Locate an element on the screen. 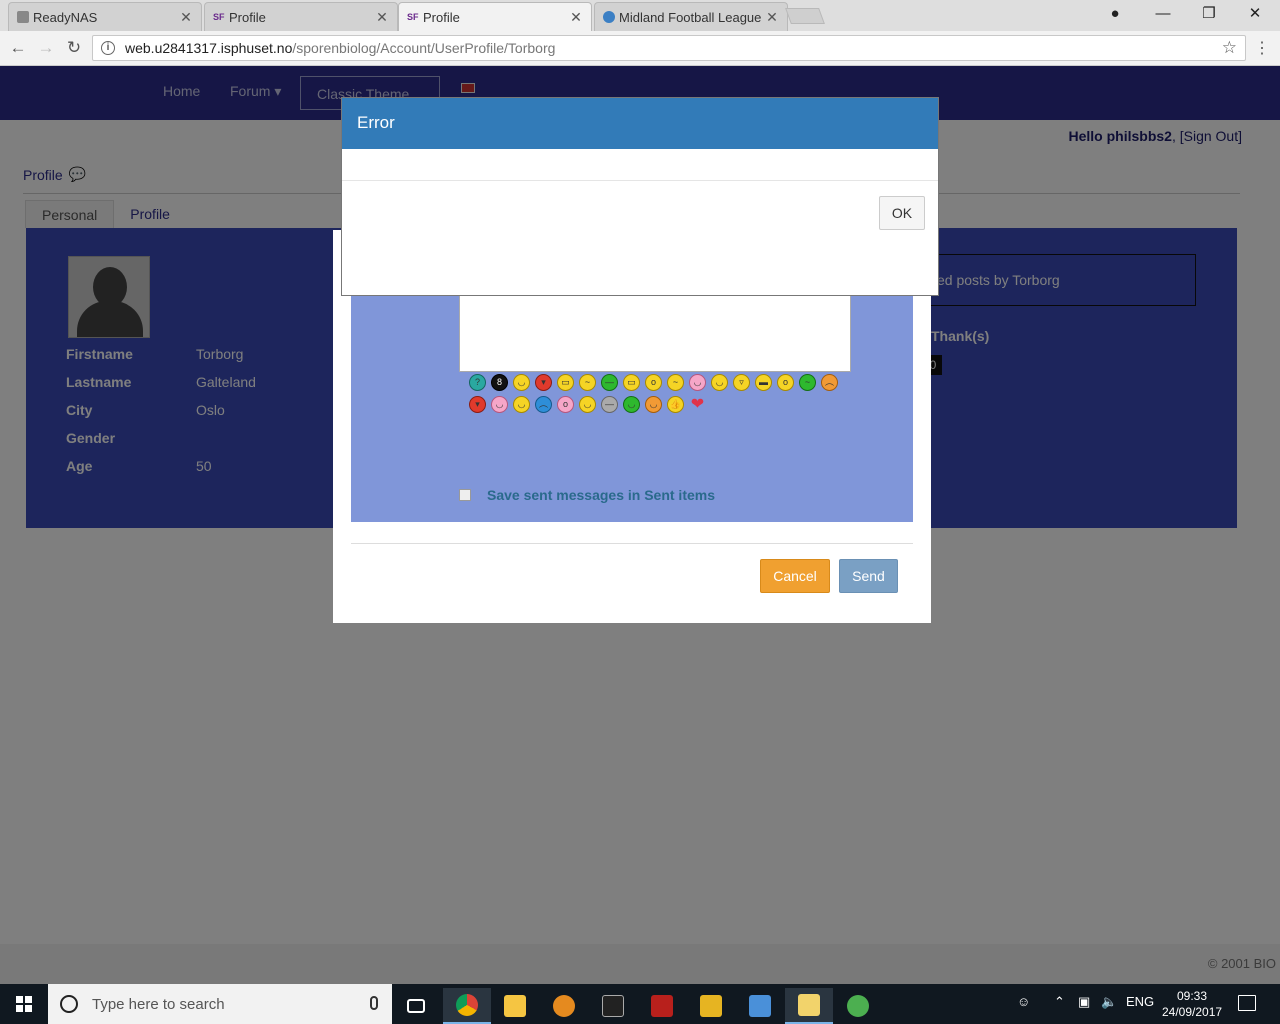 The width and height of the screenshot is (1280, 1024). cool-smiley-icon: ▬ is located at coordinates (763, 382).